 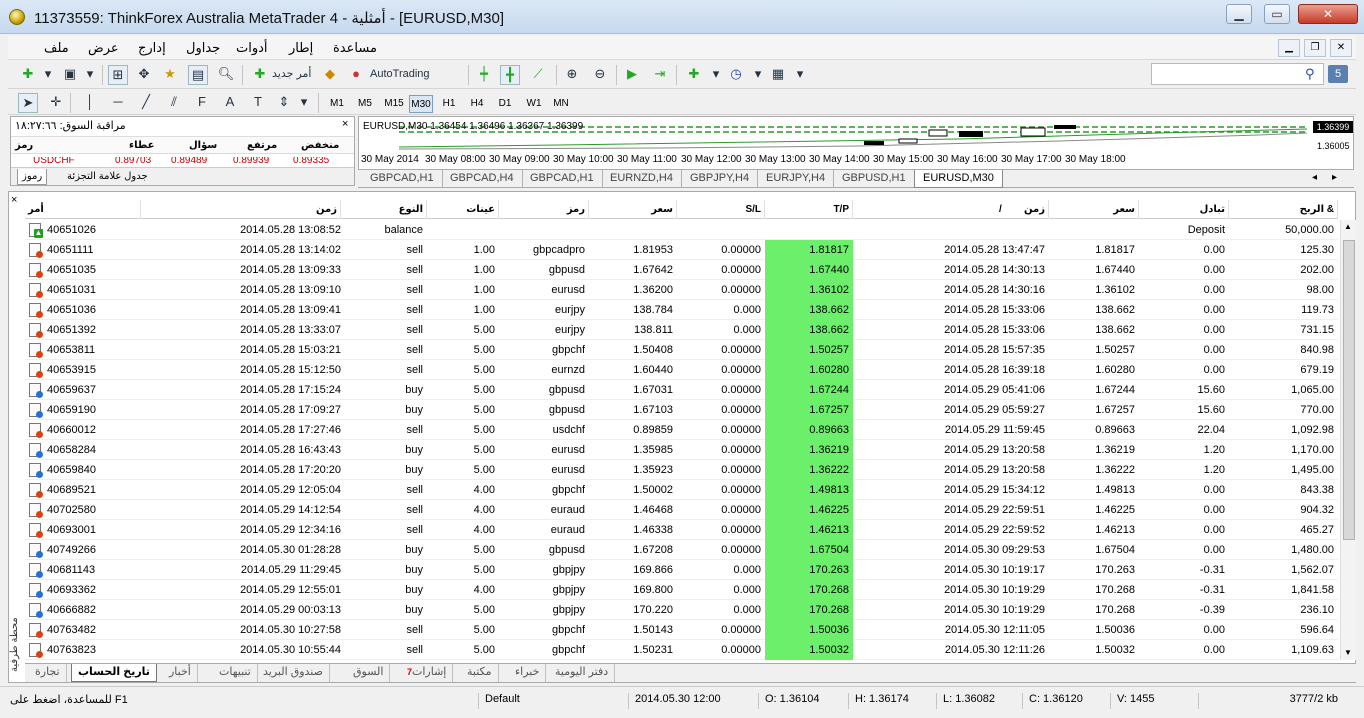 What do you see at coordinates (28, 103) in the screenshot?
I see `cursor-icon: ➤` at bounding box center [28, 103].